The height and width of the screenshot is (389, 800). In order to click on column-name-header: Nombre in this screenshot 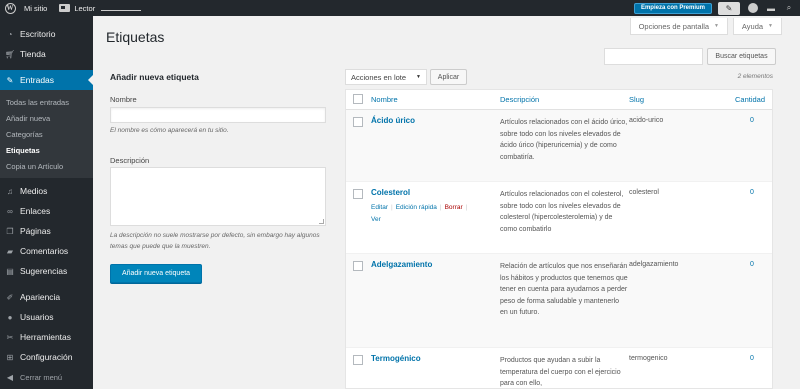, I will do `click(384, 99)`.